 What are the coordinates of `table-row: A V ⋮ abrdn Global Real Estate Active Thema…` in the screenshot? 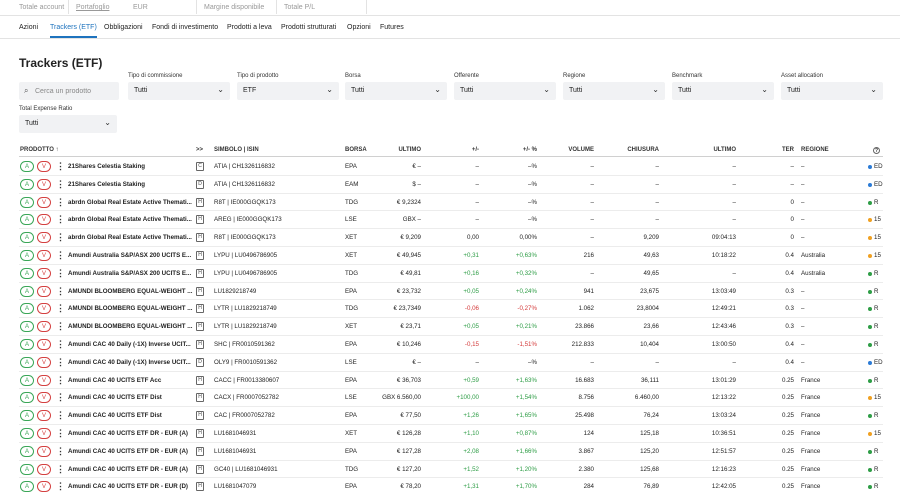 It's located at (451, 220).